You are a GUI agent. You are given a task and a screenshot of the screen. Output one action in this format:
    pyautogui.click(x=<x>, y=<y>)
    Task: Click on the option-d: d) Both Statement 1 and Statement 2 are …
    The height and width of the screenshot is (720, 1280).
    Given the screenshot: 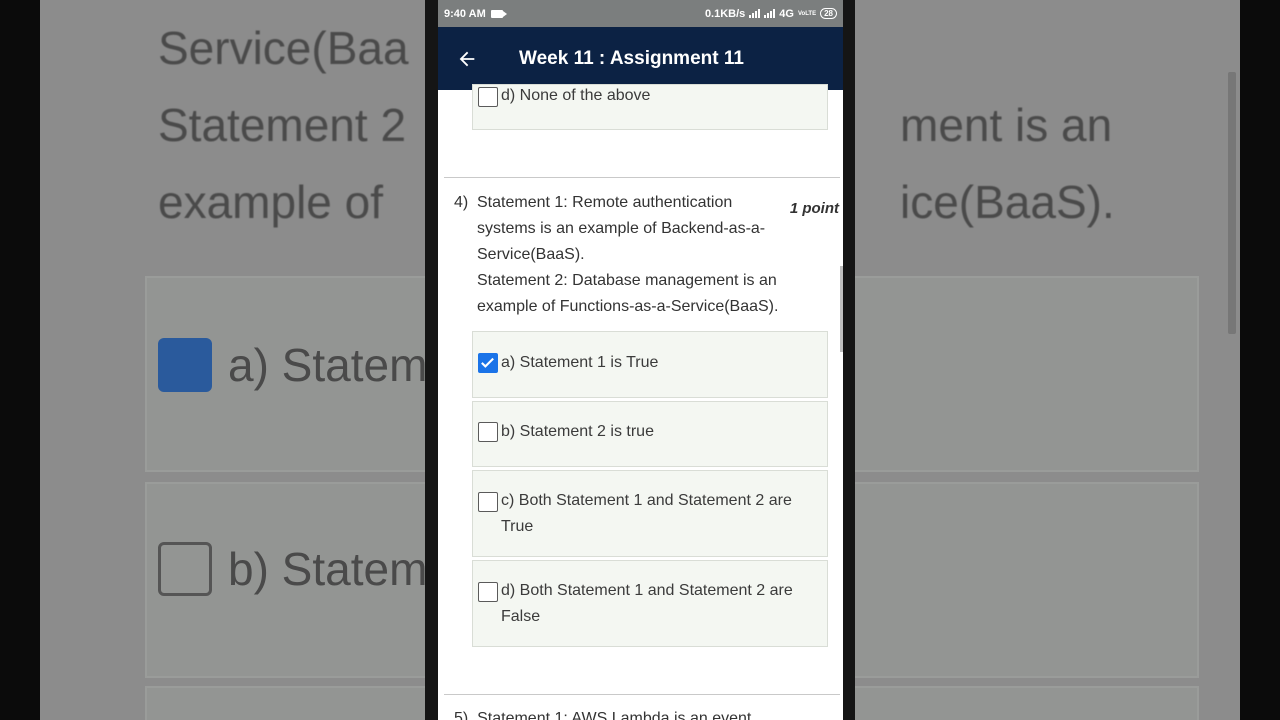 What is the action you would take?
    pyautogui.click(x=650, y=603)
    